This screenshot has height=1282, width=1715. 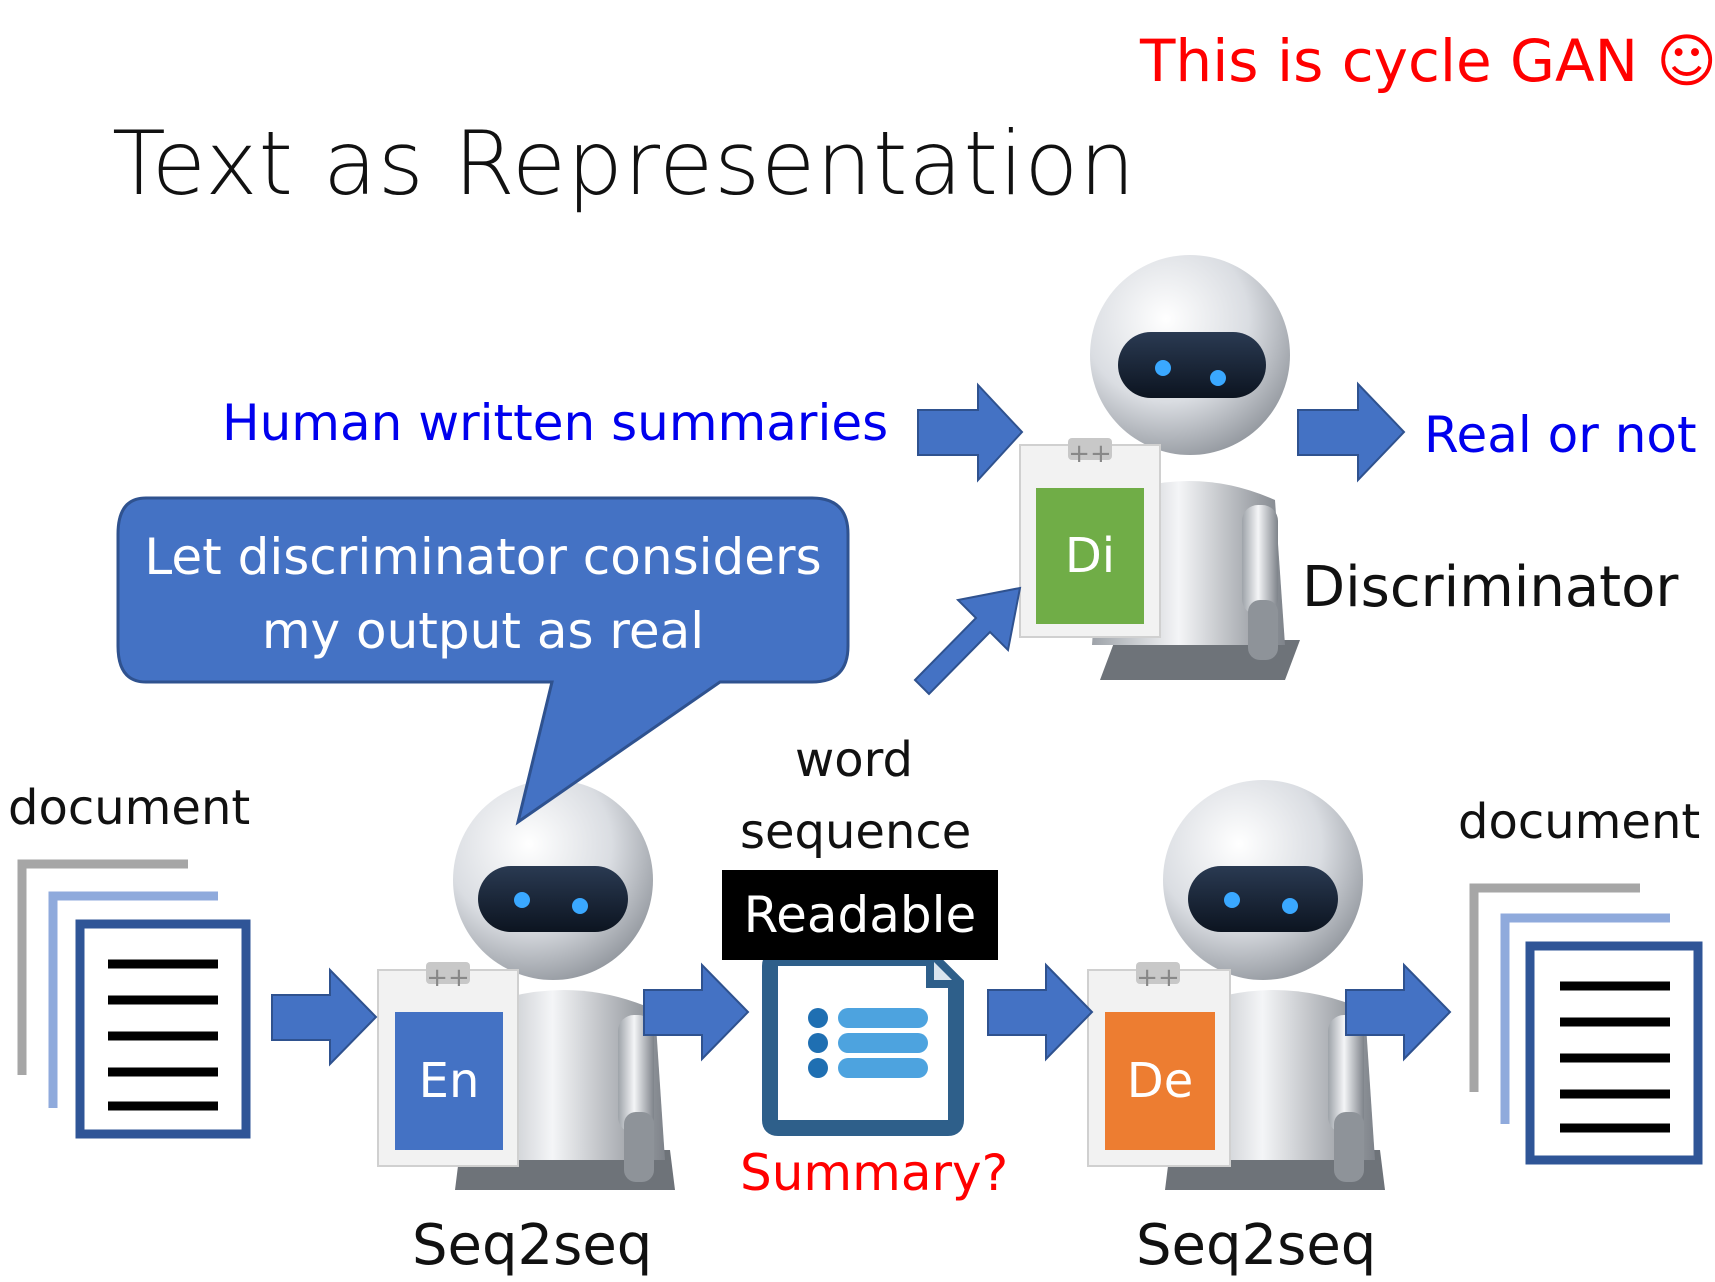 What do you see at coordinates (874, 1173) in the screenshot?
I see `summary-question-label: Summary?` at bounding box center [874, 1173].